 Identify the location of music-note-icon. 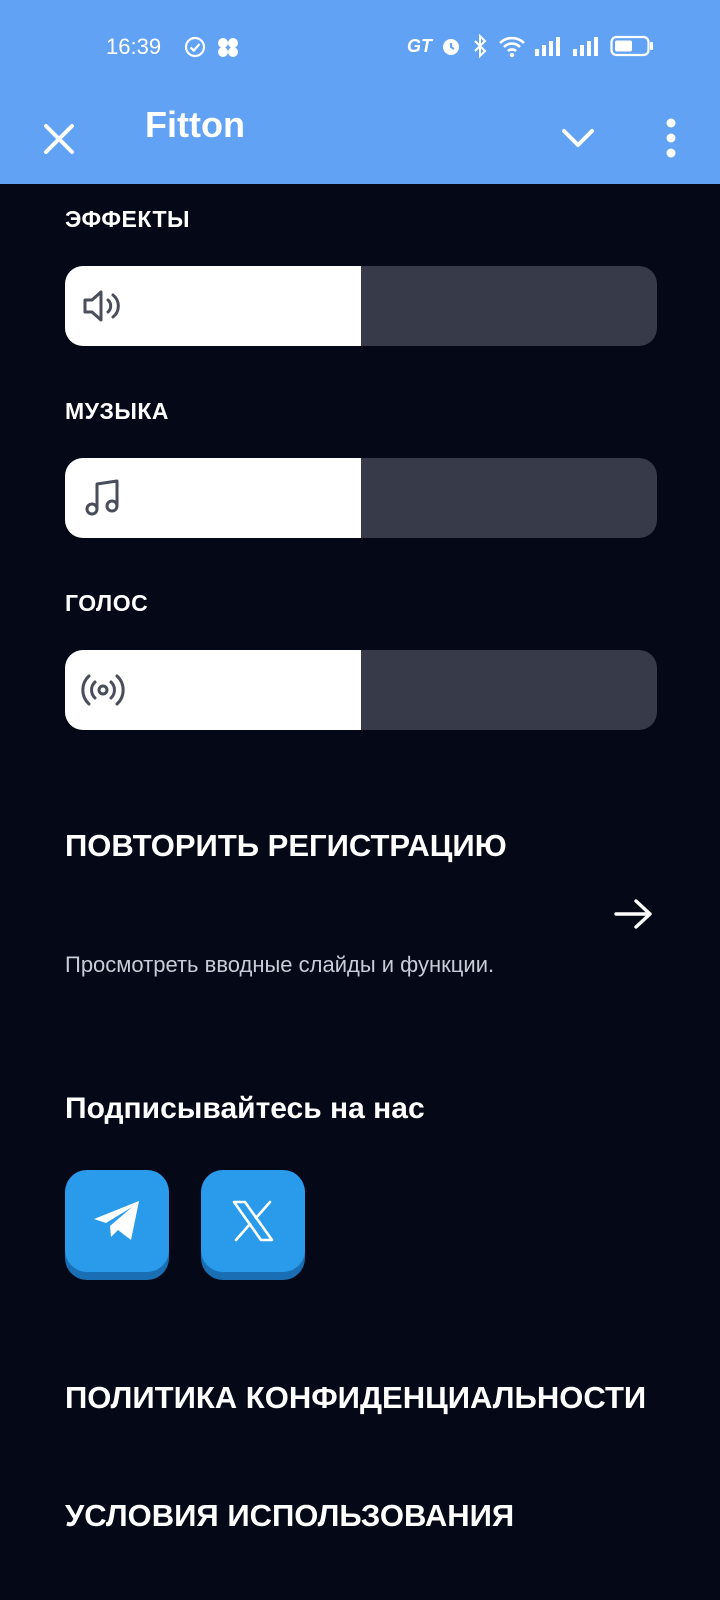
(102, 497).